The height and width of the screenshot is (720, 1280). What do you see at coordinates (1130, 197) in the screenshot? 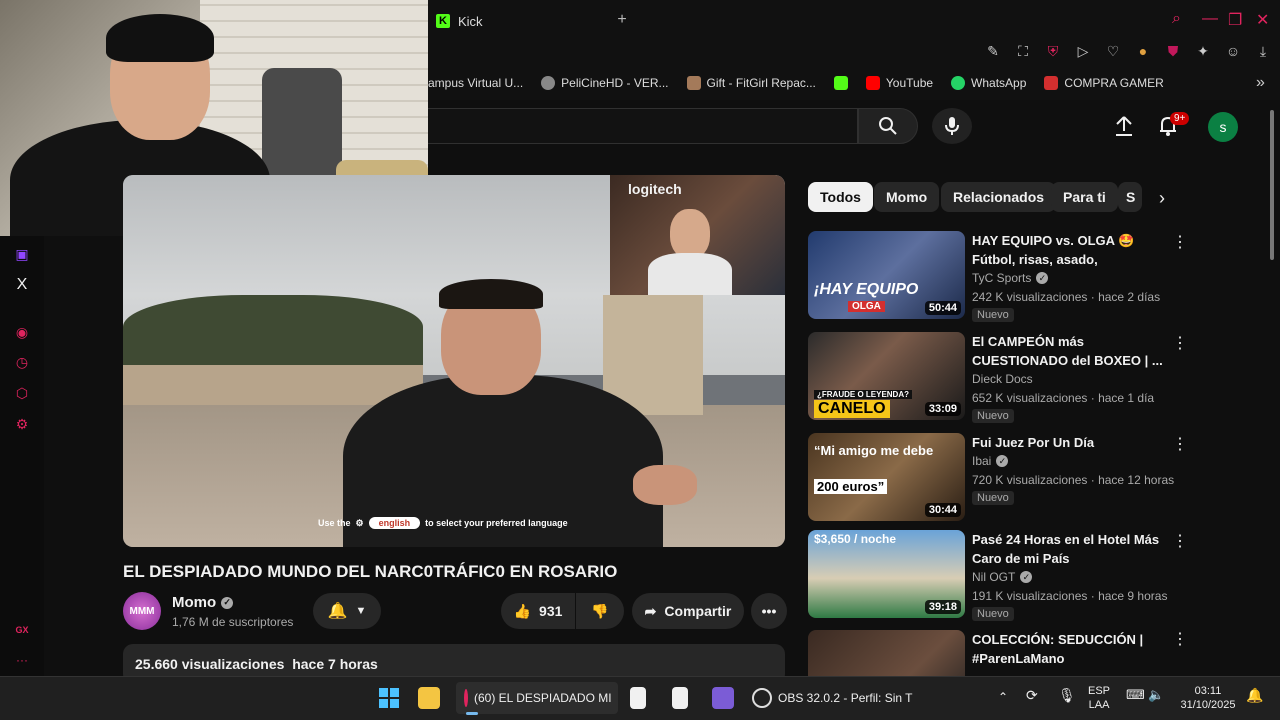
I see `chip-more: S` at bounding box center [1130, 197].